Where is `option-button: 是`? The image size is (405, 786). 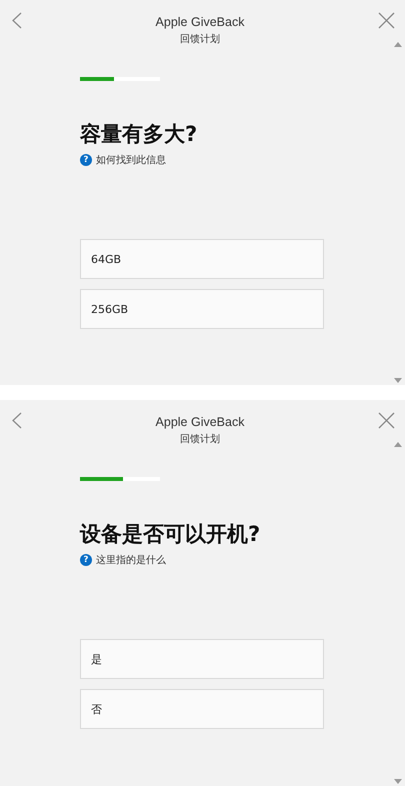 option-button: 是 is located at coordinates (202, 659).